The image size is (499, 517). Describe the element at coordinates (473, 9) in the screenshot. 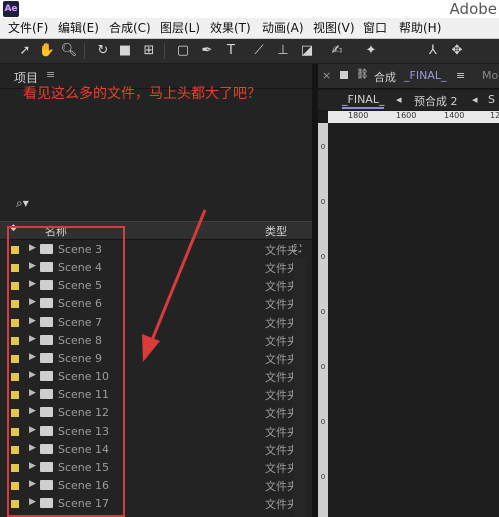

I see `app-brand: Adobe` at that location.